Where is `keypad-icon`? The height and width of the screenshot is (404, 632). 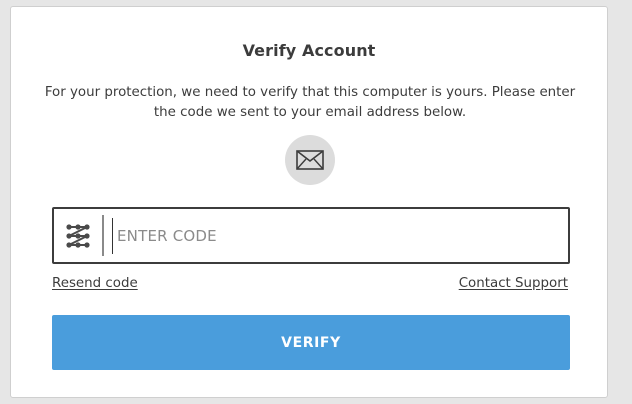
keypad-icon is located at coordinates (78, 236).